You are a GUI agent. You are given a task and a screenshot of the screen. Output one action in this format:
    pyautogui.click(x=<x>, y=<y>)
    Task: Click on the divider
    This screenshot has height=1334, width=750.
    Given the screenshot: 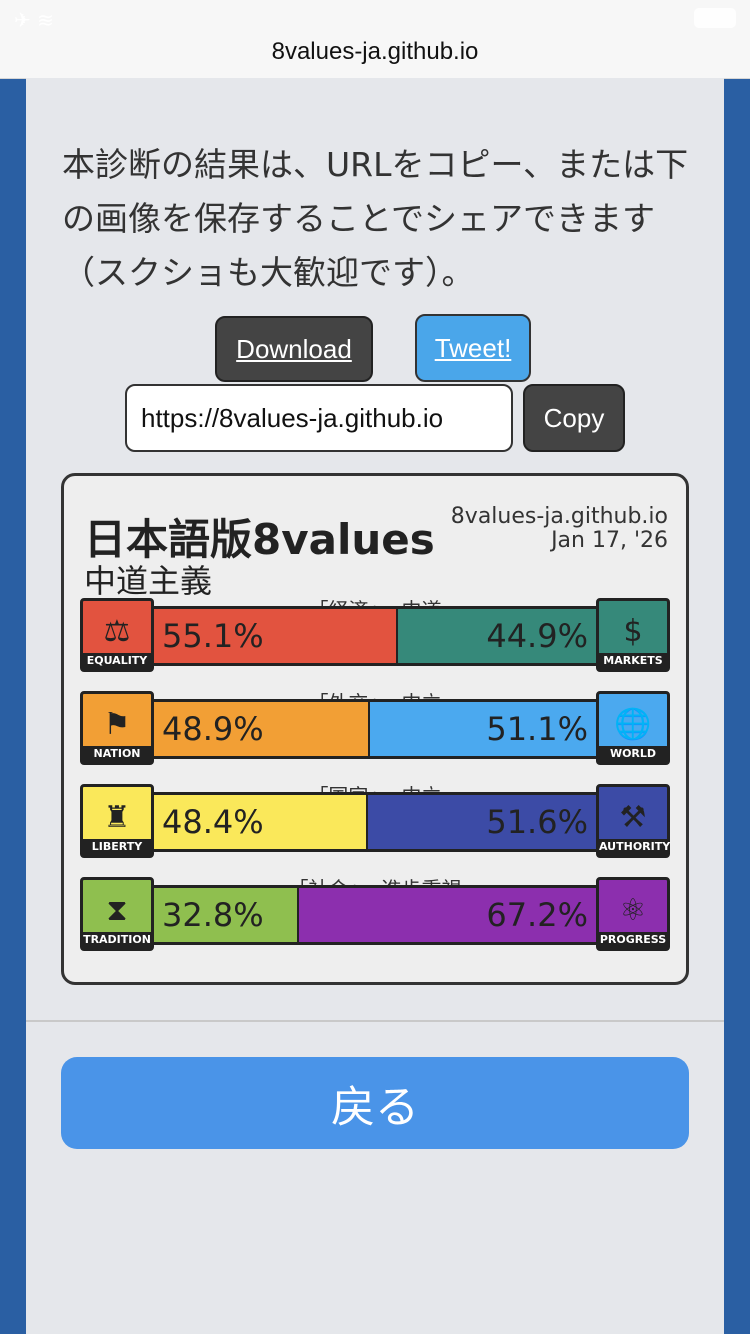 What is the action you would take?
    pyautogui.click(x=375, y=1021)
    